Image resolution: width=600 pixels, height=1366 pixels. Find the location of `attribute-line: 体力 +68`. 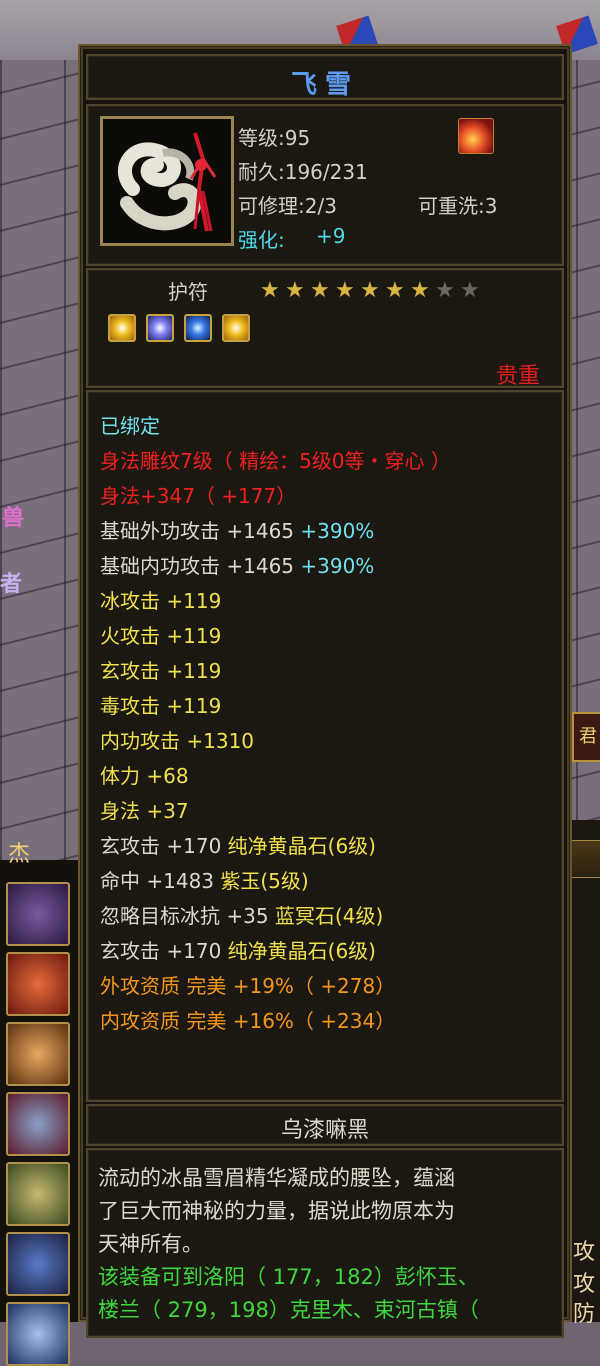

attribute-line: 体力 +68 is located at coordinates (144, 774).